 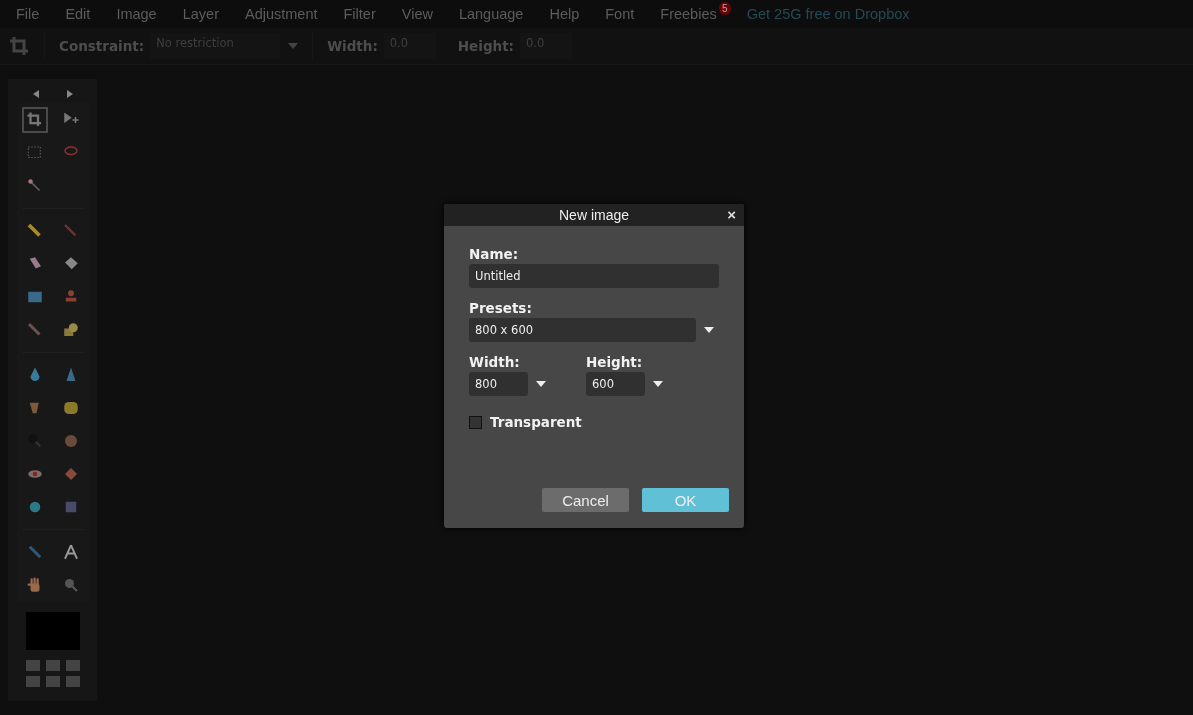 I want to click on constraint-label: Constraint:, so click(x=102, y=46).